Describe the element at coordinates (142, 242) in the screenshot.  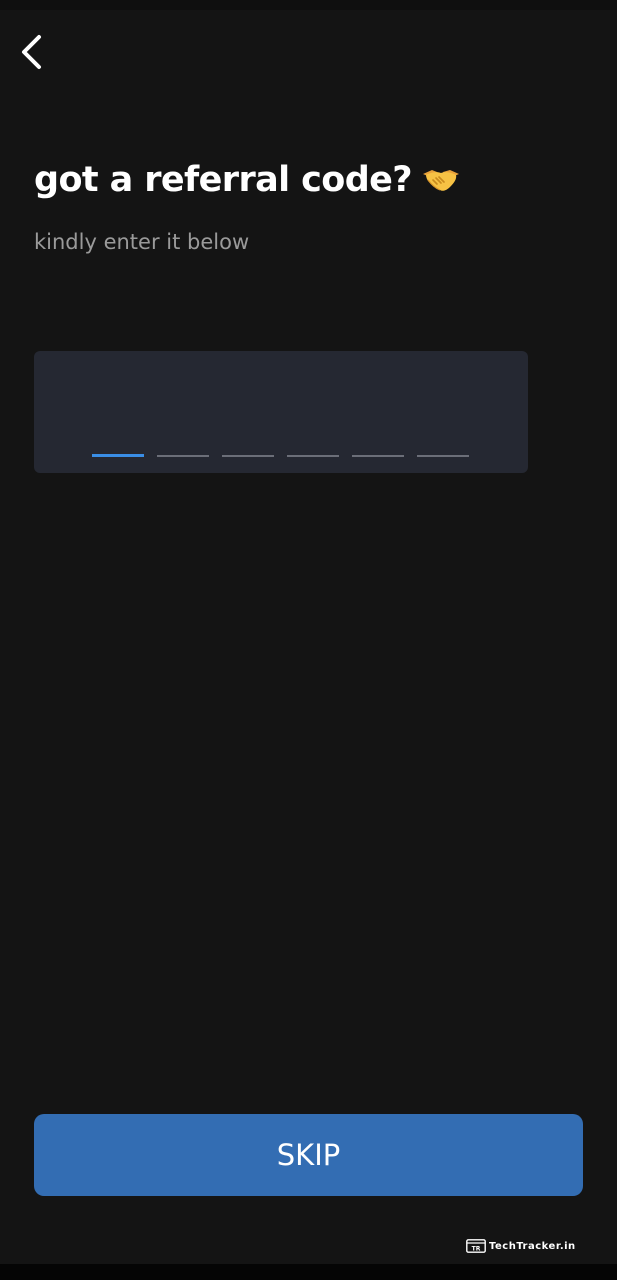
I see `page-subtitle: kindly enter it below` at that location.